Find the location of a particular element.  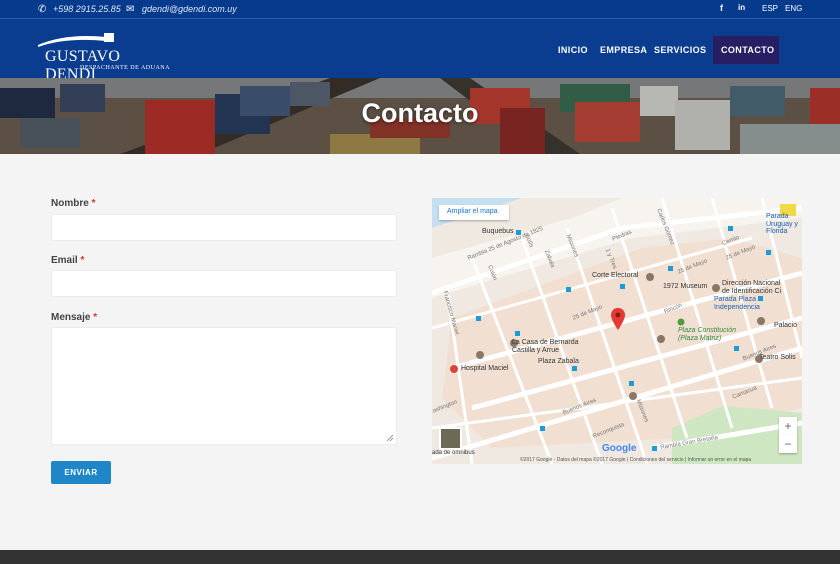

facebook-icon: f is located at coordinates (721, 8).